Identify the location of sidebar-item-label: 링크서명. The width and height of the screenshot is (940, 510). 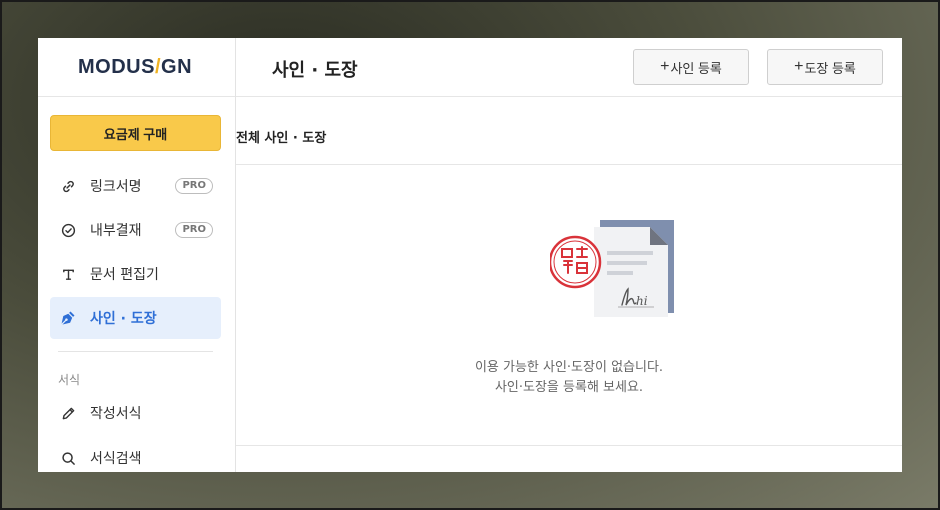
(116, 187).